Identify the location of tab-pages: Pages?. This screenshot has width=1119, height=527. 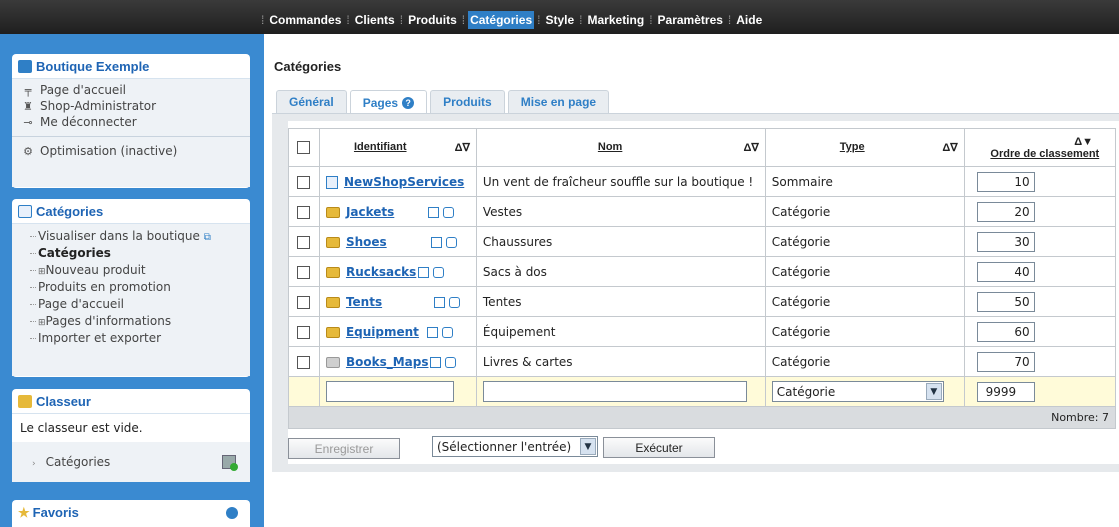
(388, 102).